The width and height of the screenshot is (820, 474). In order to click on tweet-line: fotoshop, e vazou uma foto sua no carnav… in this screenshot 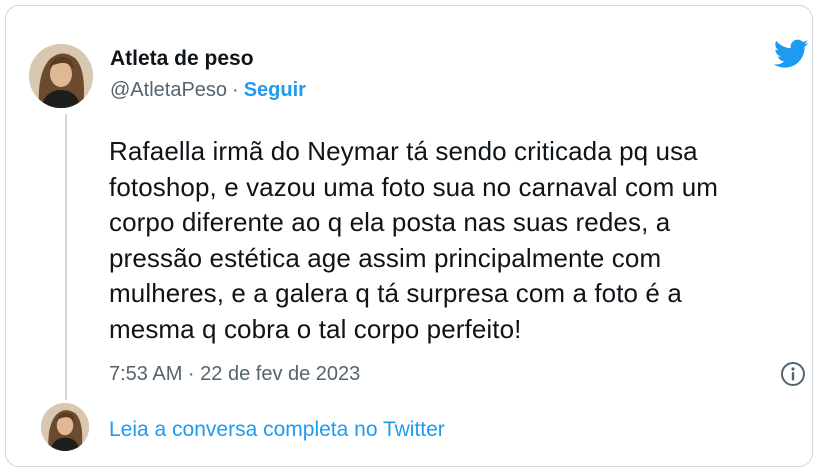, I will do `click(414, 186)`.